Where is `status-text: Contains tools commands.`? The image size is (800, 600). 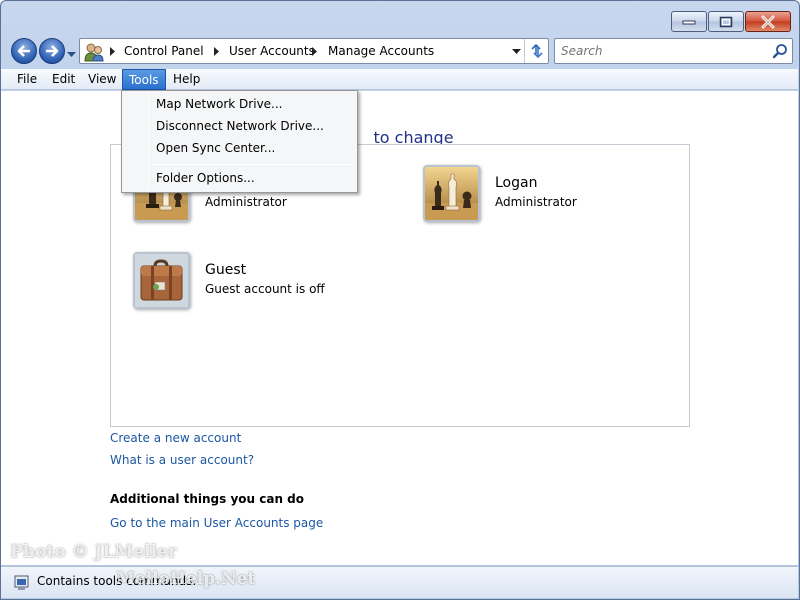
status-text: Contains tools commands. is located at coordinates (117, 581).